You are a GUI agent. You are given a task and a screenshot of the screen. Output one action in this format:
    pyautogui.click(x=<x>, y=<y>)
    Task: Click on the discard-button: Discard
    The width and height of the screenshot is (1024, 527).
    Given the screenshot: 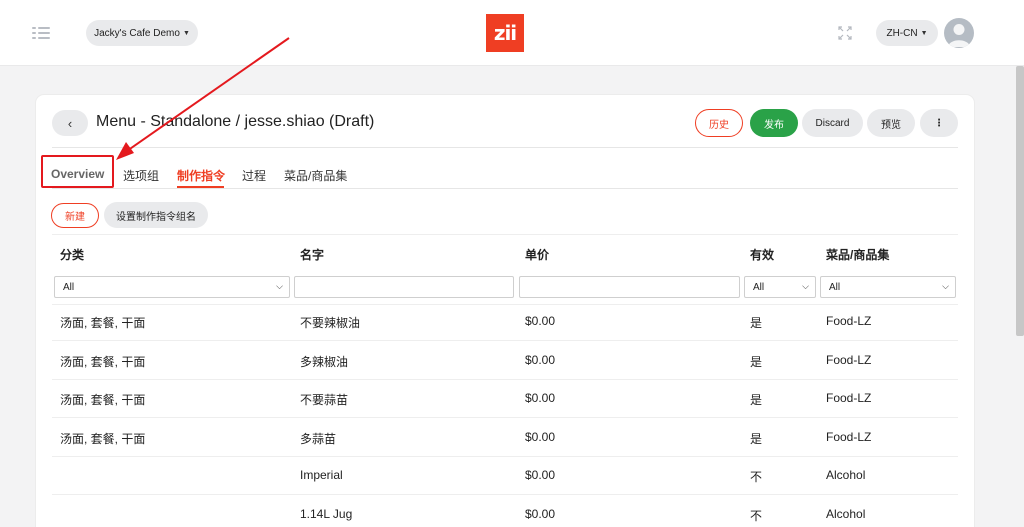 What is the action you would take?
    pyautogui.click(x=832, y=123)
    